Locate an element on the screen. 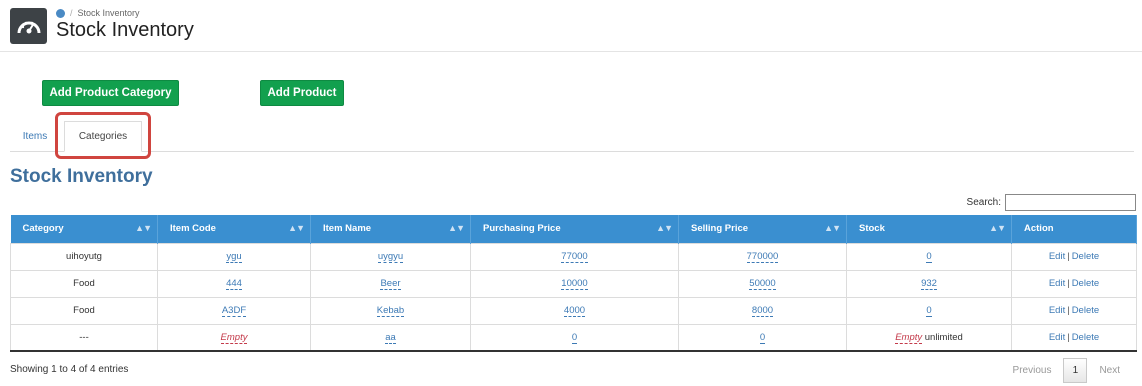 The height and width of the screenshot is (386, 1142). pagination-page-1: 1 is located at coordinates (1075, 370).